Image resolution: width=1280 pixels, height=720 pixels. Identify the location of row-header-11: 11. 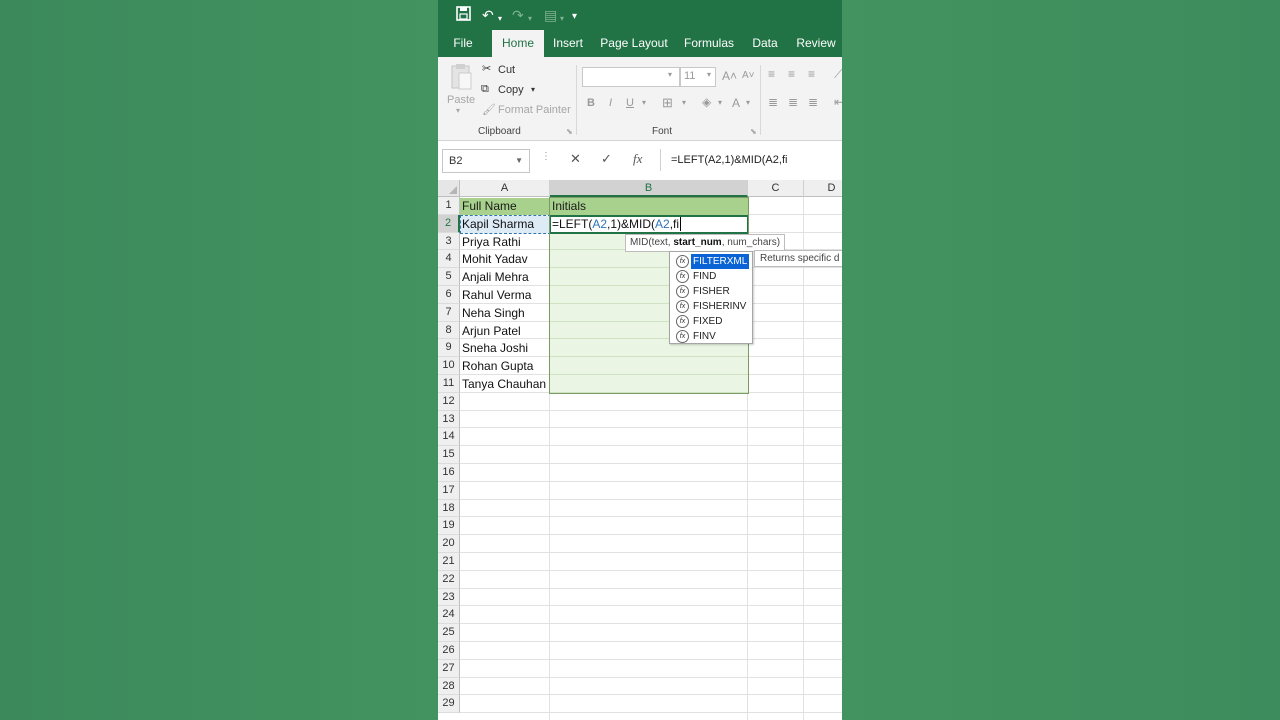
(449, 384).